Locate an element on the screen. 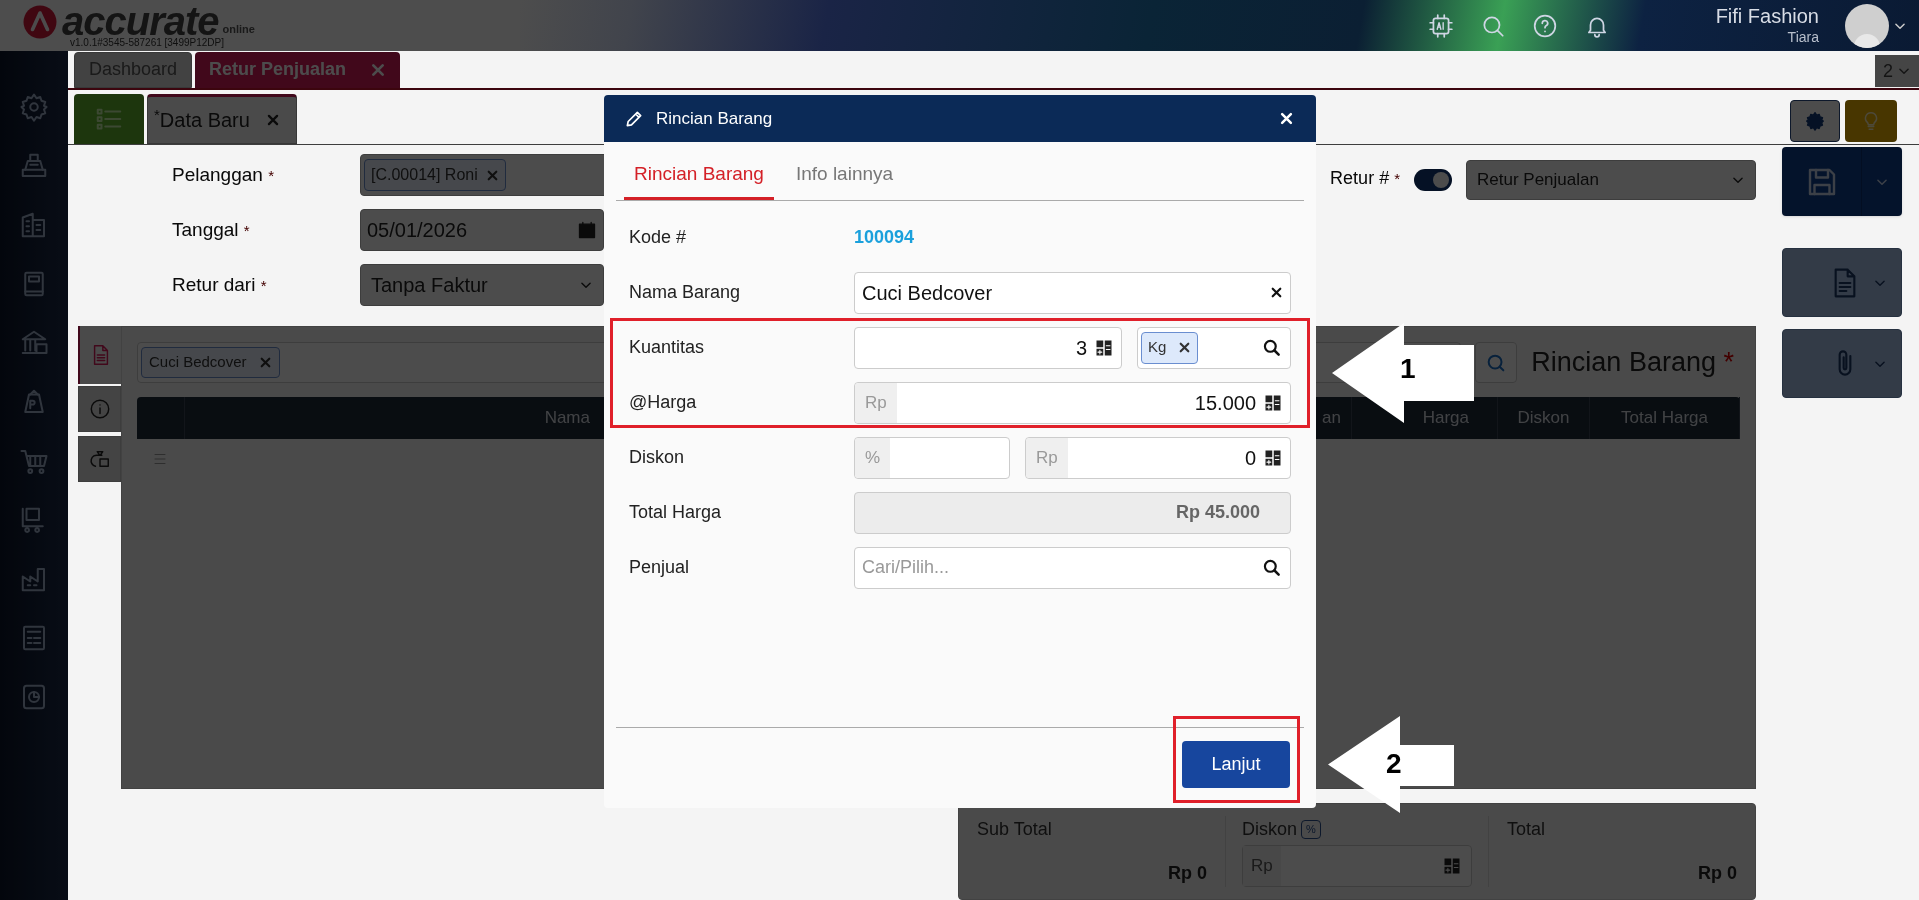  field-label: Penjual is located at coordinates (660, 567).